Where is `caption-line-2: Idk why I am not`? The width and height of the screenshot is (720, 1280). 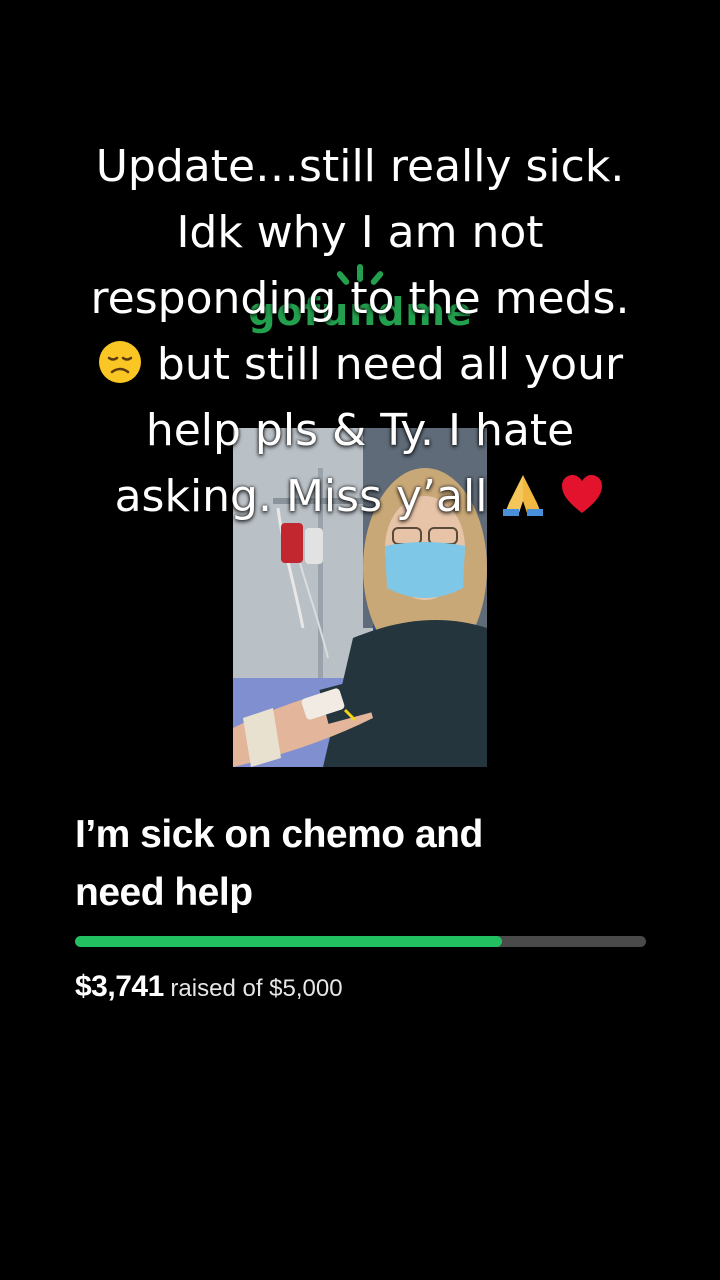
caption-line-2: Idk why I am not is located at coordinates (360, 232).